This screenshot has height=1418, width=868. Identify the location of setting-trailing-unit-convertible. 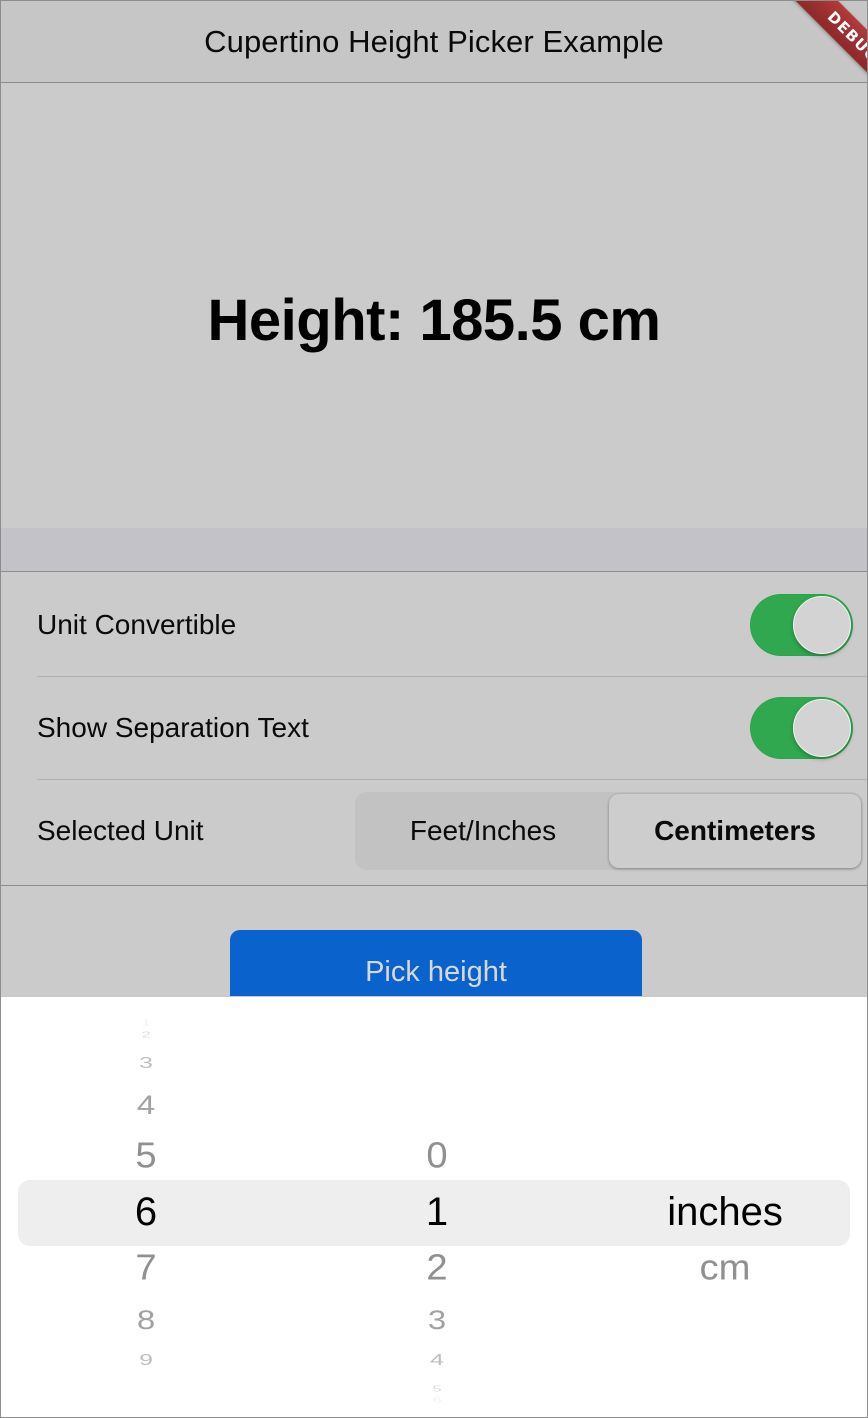
(808, 624).